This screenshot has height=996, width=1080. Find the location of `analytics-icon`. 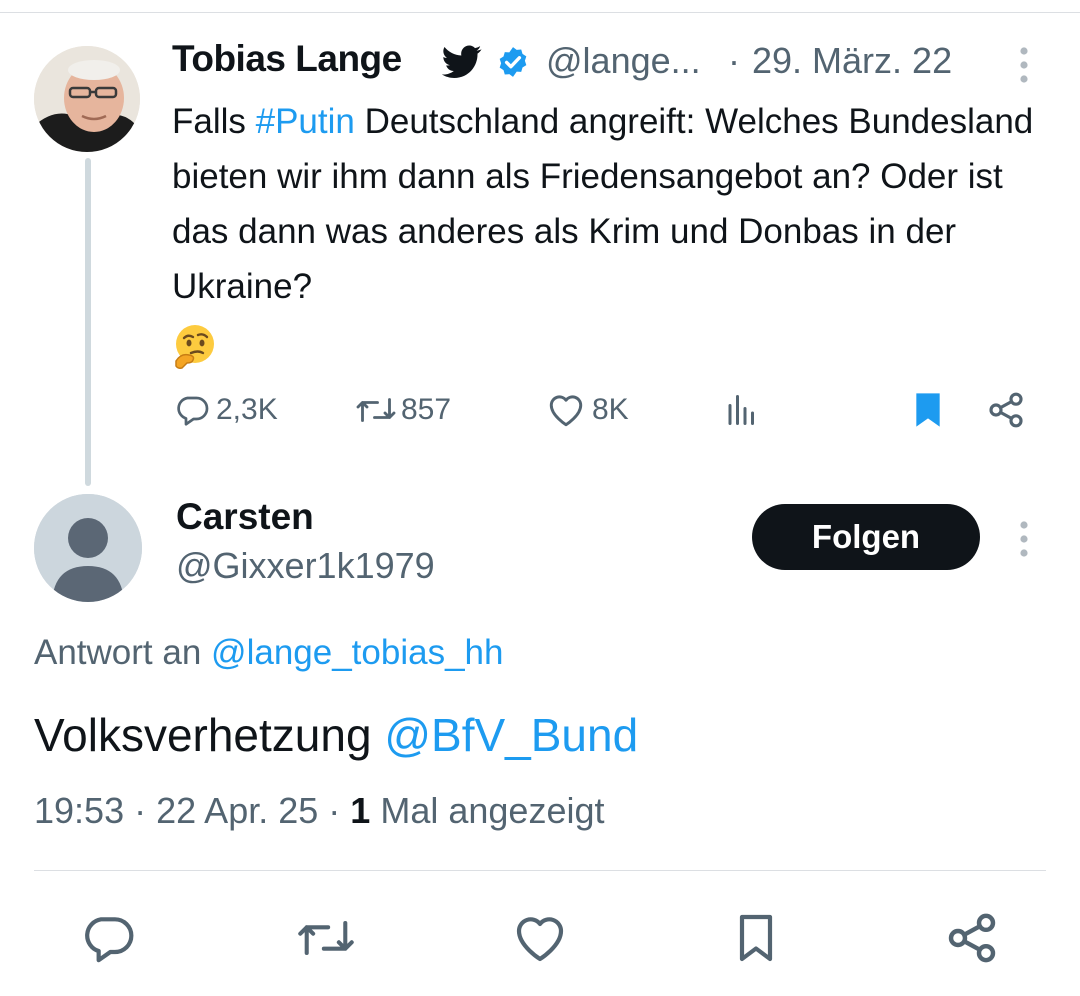

analytics-icon is located at coordinates (742, 410).